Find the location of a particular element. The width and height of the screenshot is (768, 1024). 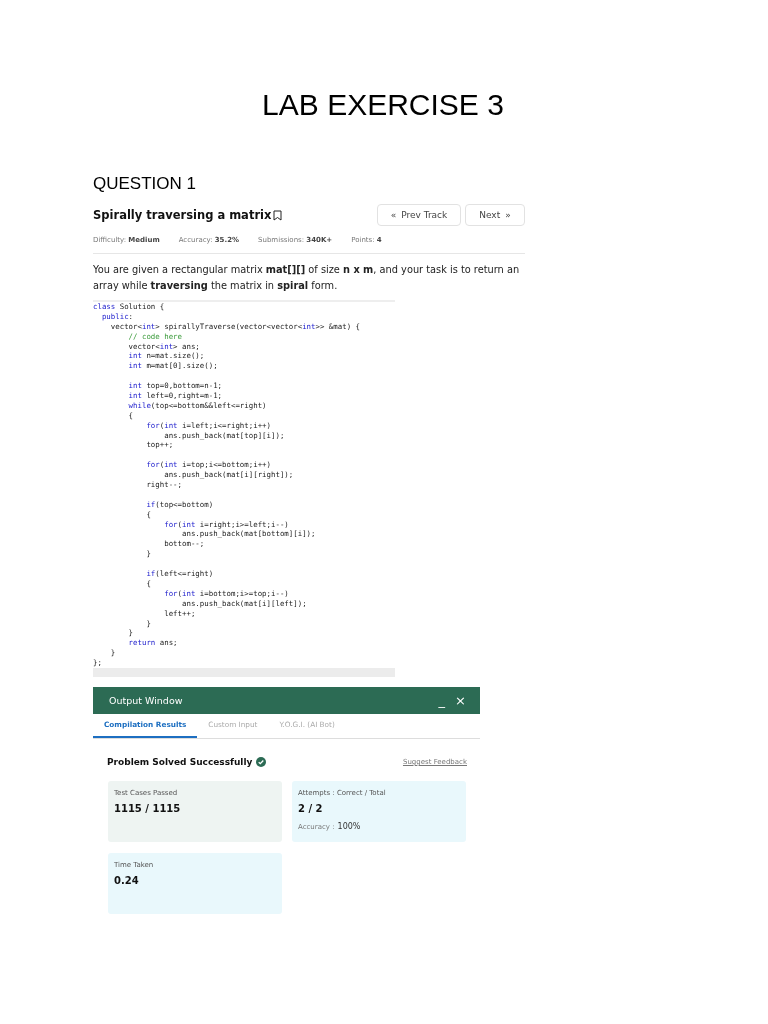

accuracy-value: 100% is located at coordinates (349, 826).